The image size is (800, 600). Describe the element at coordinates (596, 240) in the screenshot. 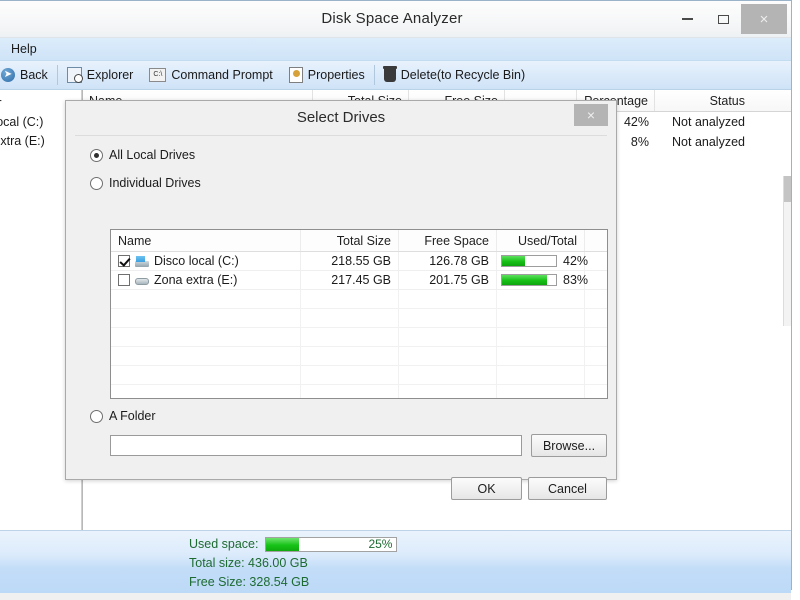

I see `drive-column-spacer` at that location.